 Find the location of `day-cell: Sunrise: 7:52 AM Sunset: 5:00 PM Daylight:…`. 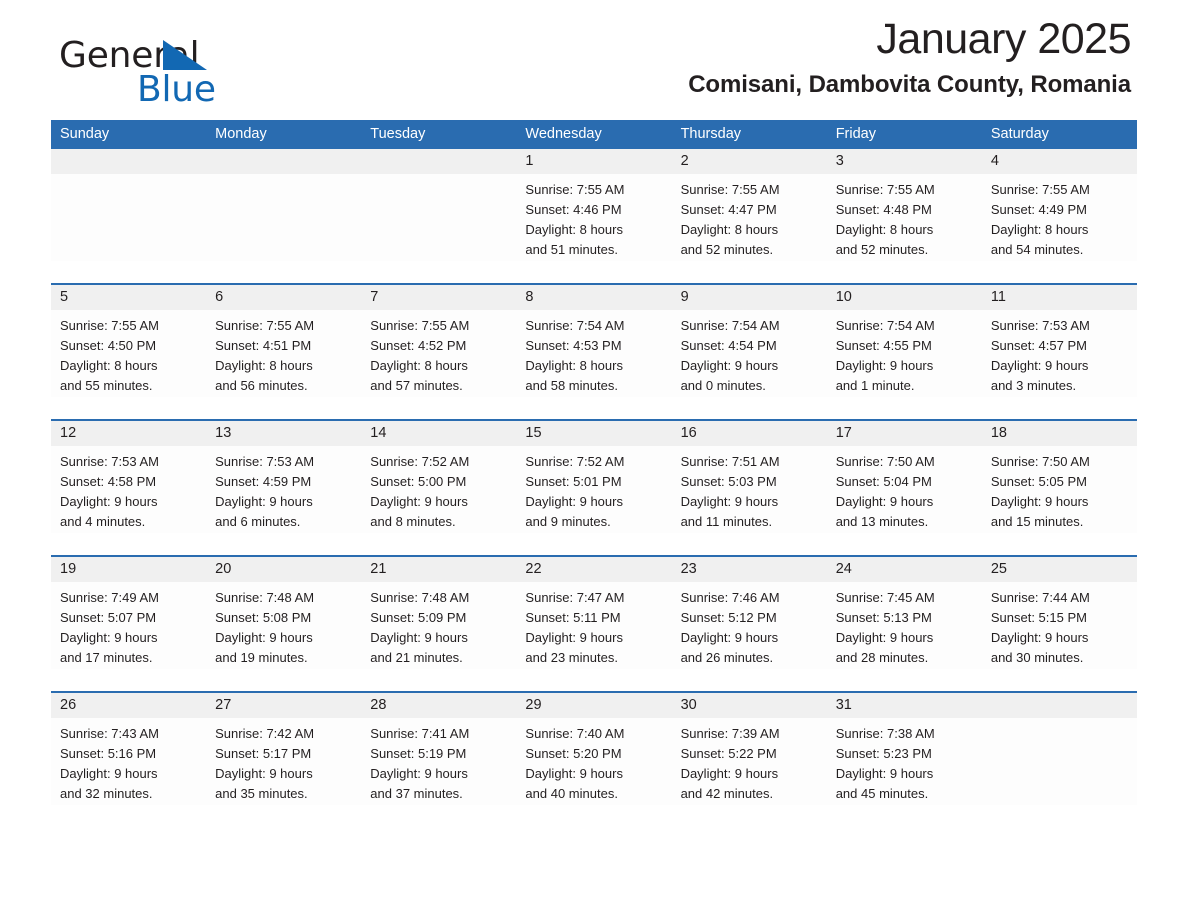

day-cell: Sunrise: 7:52 AM Sunset: 5:00 PM Daylight:… is located at coordinates (438, 489).